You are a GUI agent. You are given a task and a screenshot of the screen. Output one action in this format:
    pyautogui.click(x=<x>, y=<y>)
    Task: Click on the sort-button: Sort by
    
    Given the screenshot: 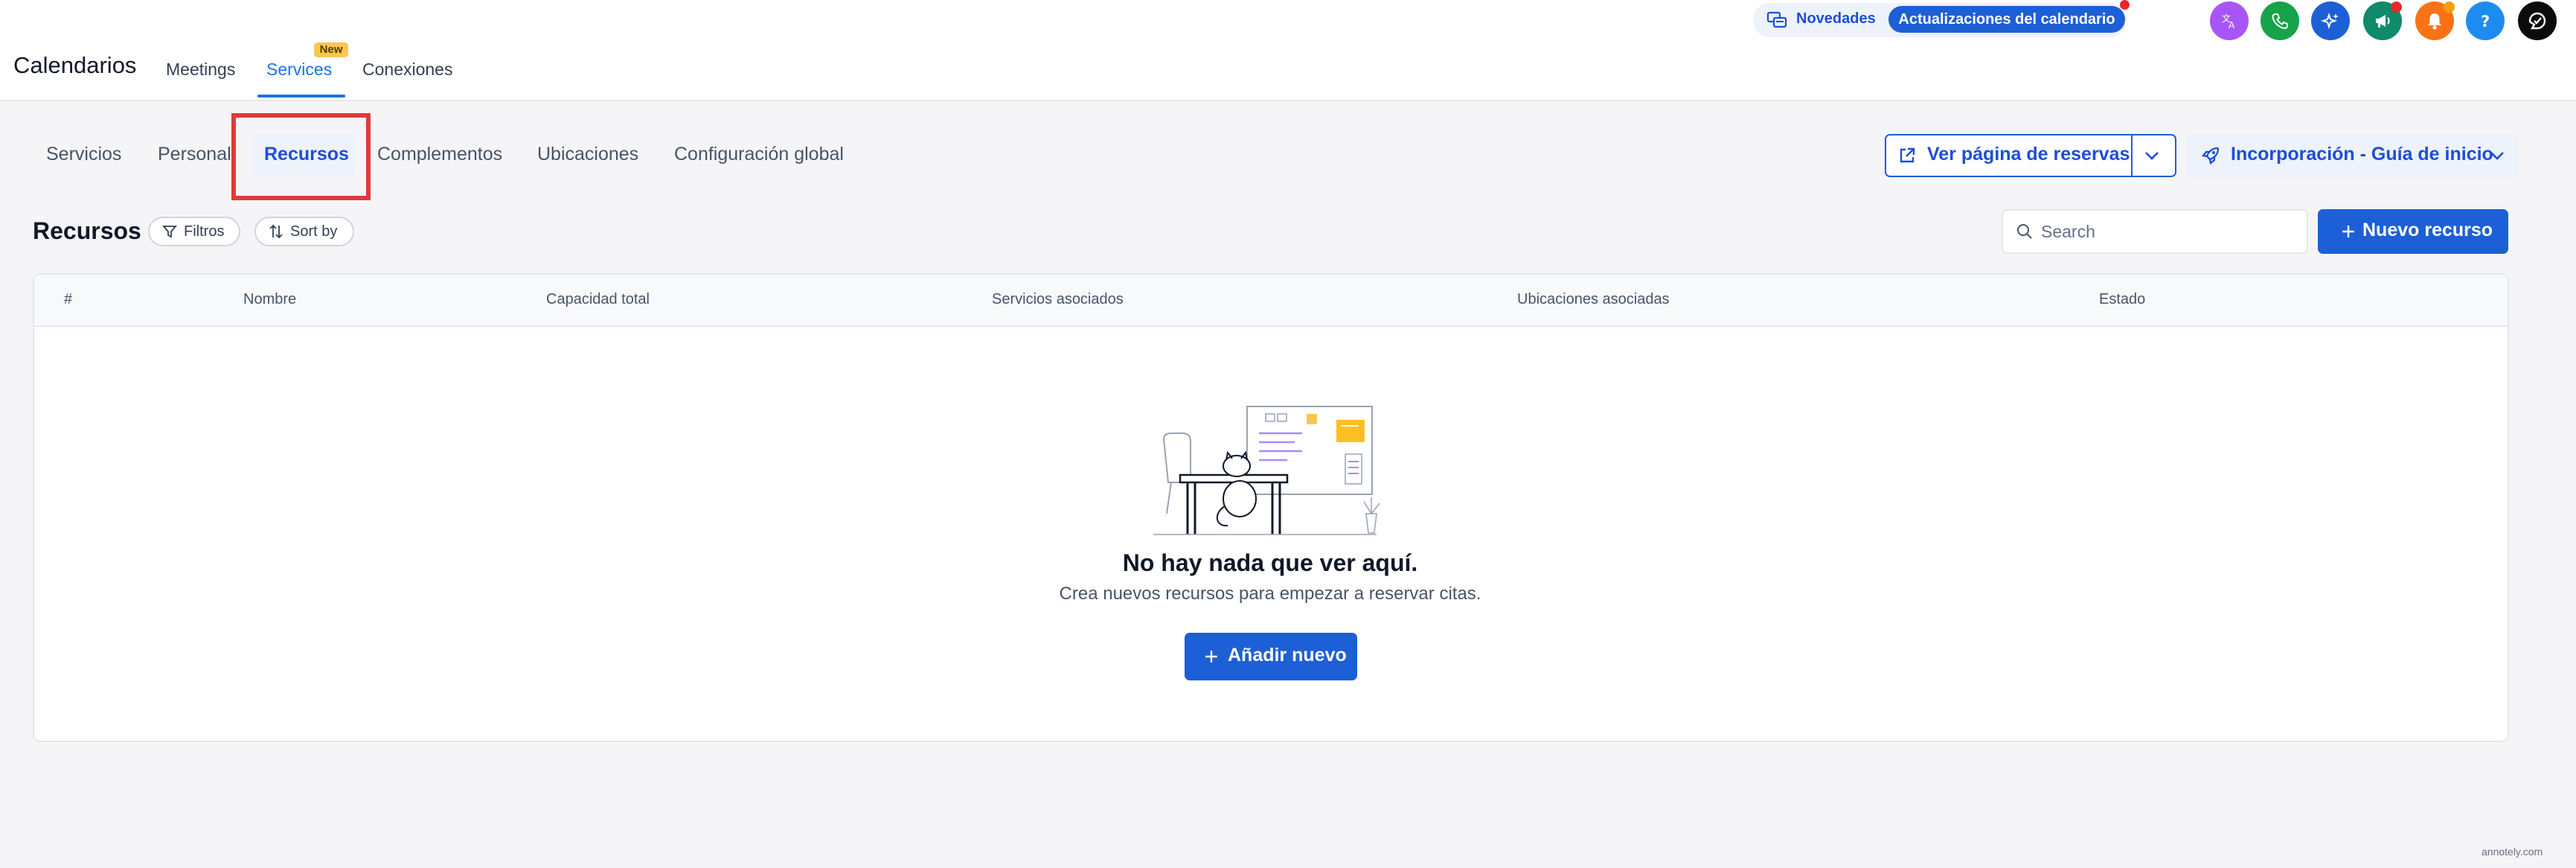 What is the action you would take?
    pyautogui.click(x=304, y=231)
    